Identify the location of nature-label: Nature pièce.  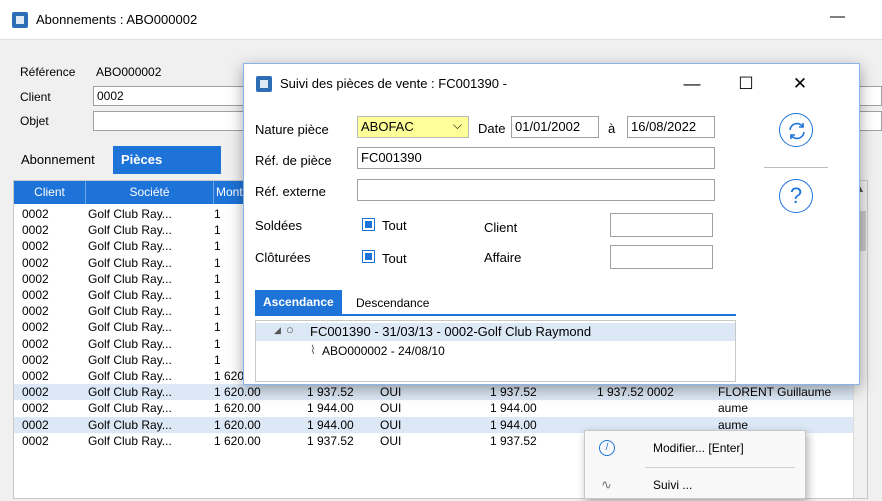
(292, 129).